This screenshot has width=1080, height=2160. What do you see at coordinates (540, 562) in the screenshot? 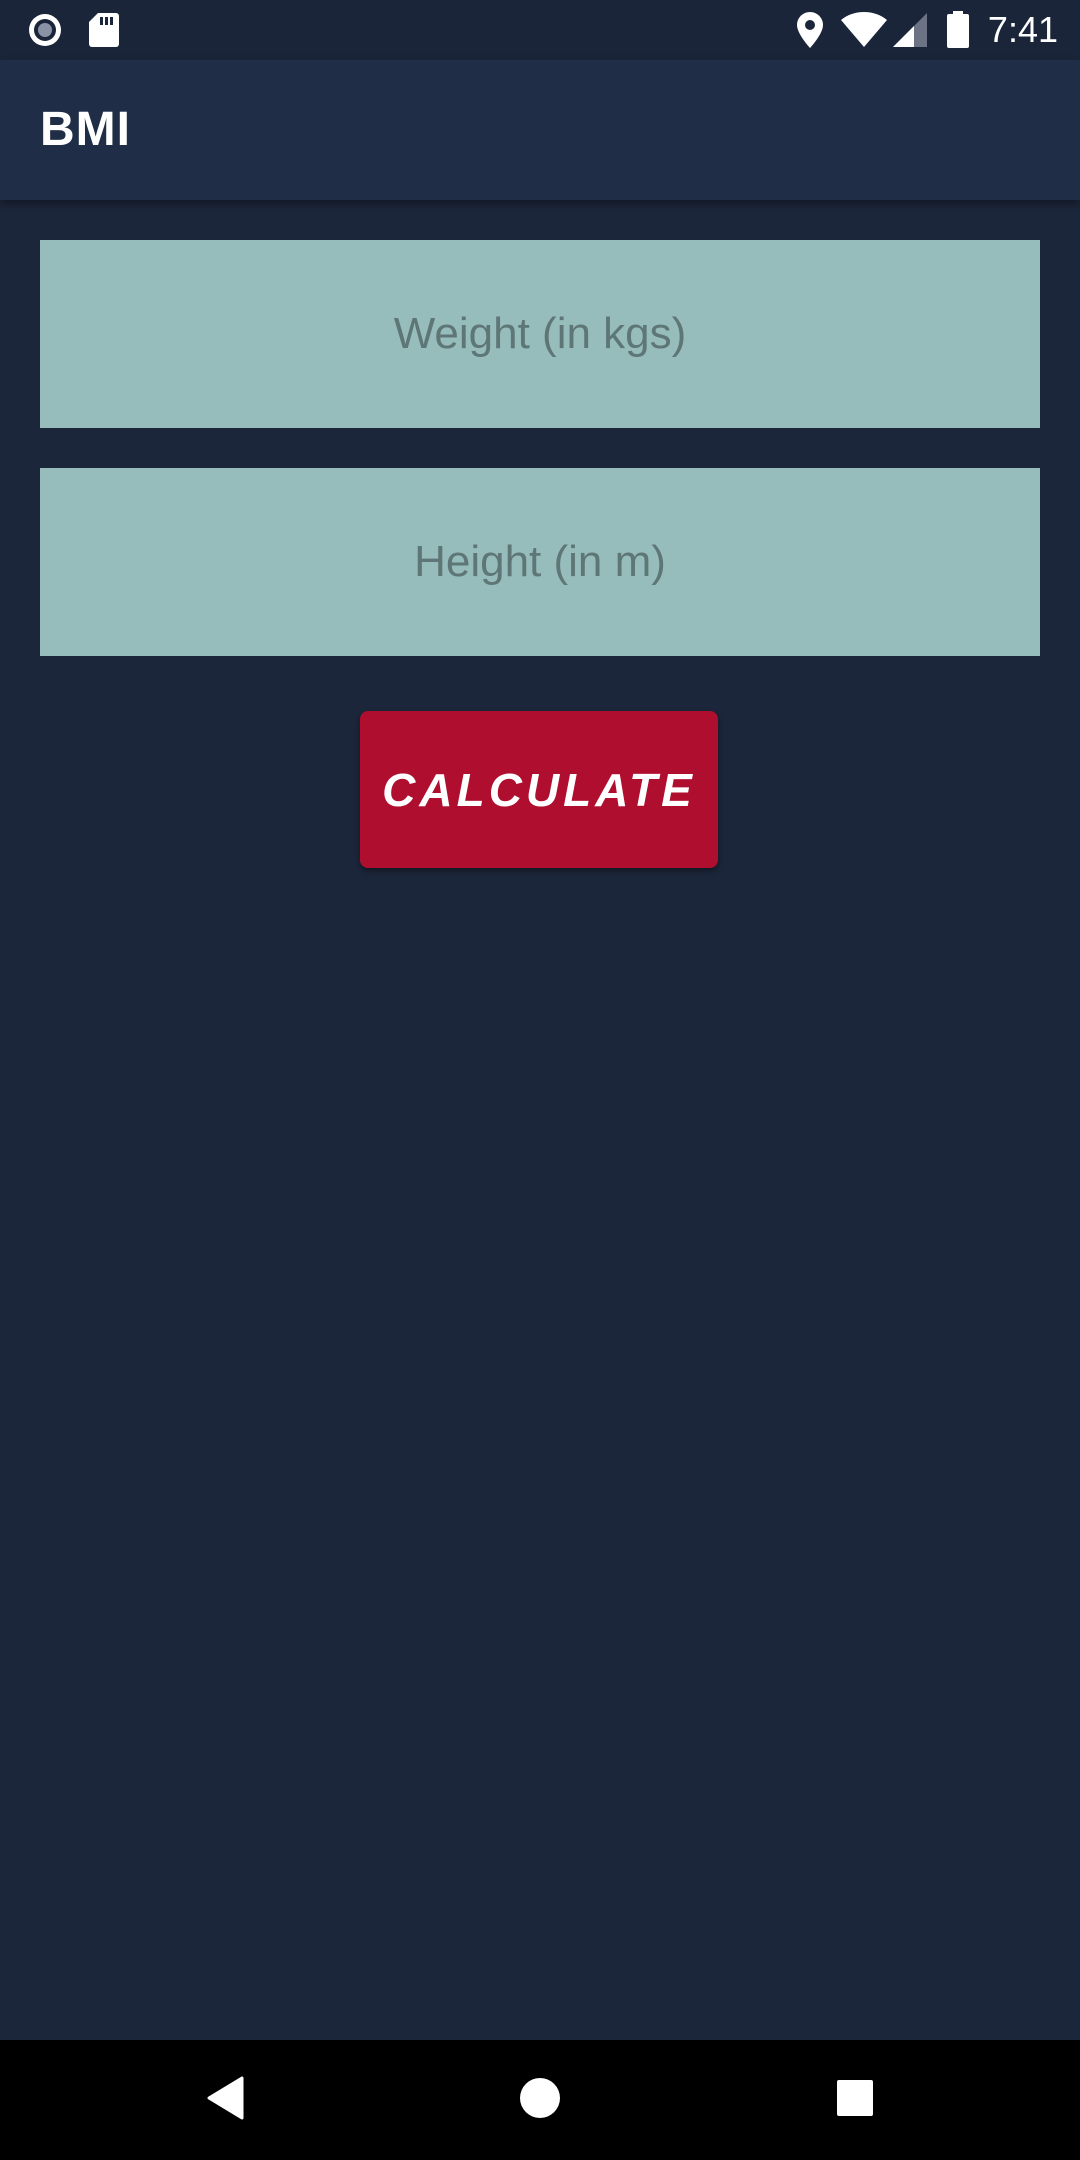
I see `height-input` at bounding box center [540, 562].